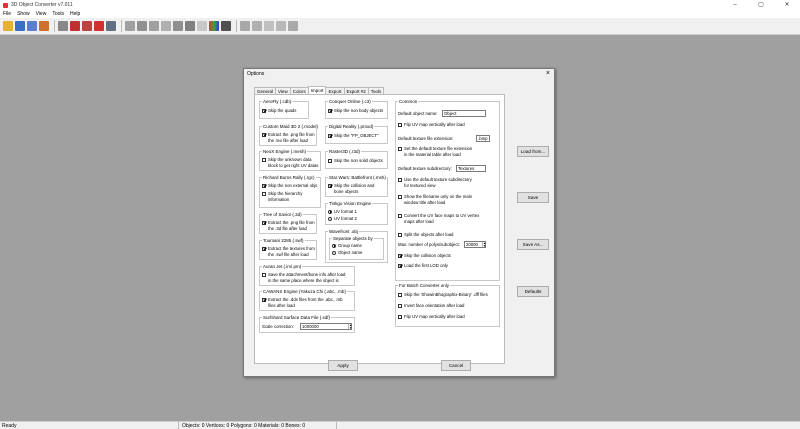 Image resolution: width=800 pixels, height=429 pixels. Describe the element at coordinates (23, 14) in the screenshot. I see `menu-show: Show` at that location.